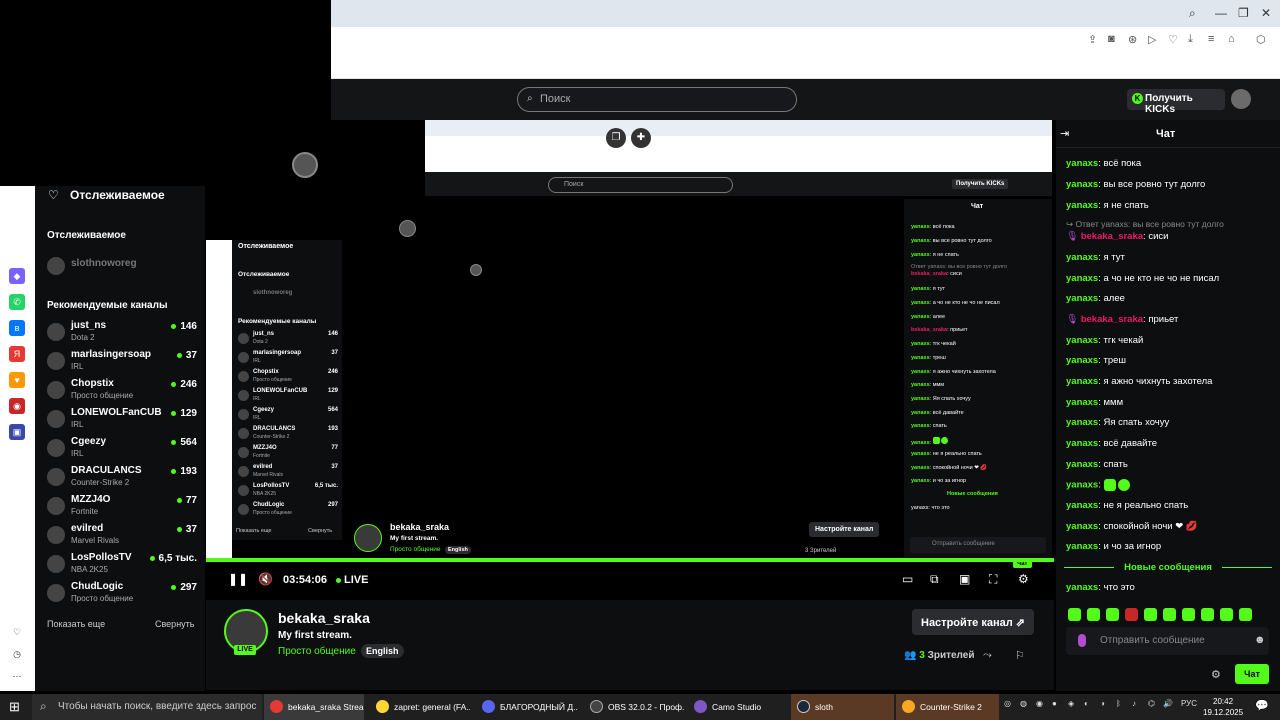 The height and width of the screenshot is (720, 1280). I want to click on bluetooth-icon: ᛒ, so click(1118, 703).